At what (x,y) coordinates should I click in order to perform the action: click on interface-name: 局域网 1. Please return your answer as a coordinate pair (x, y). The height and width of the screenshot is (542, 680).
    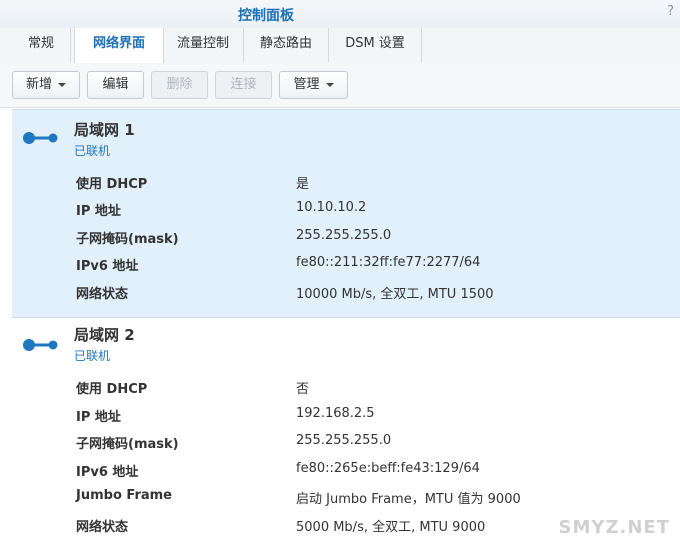
    Looking at the image, I should click on (104, 130).